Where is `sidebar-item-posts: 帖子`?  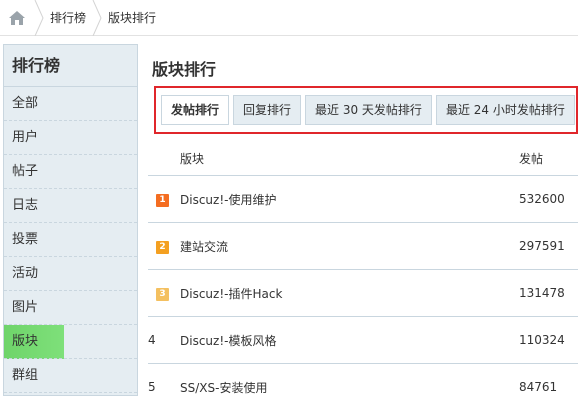 sidebar-item-posts: 帖子 is located at coordinates (70, 172).